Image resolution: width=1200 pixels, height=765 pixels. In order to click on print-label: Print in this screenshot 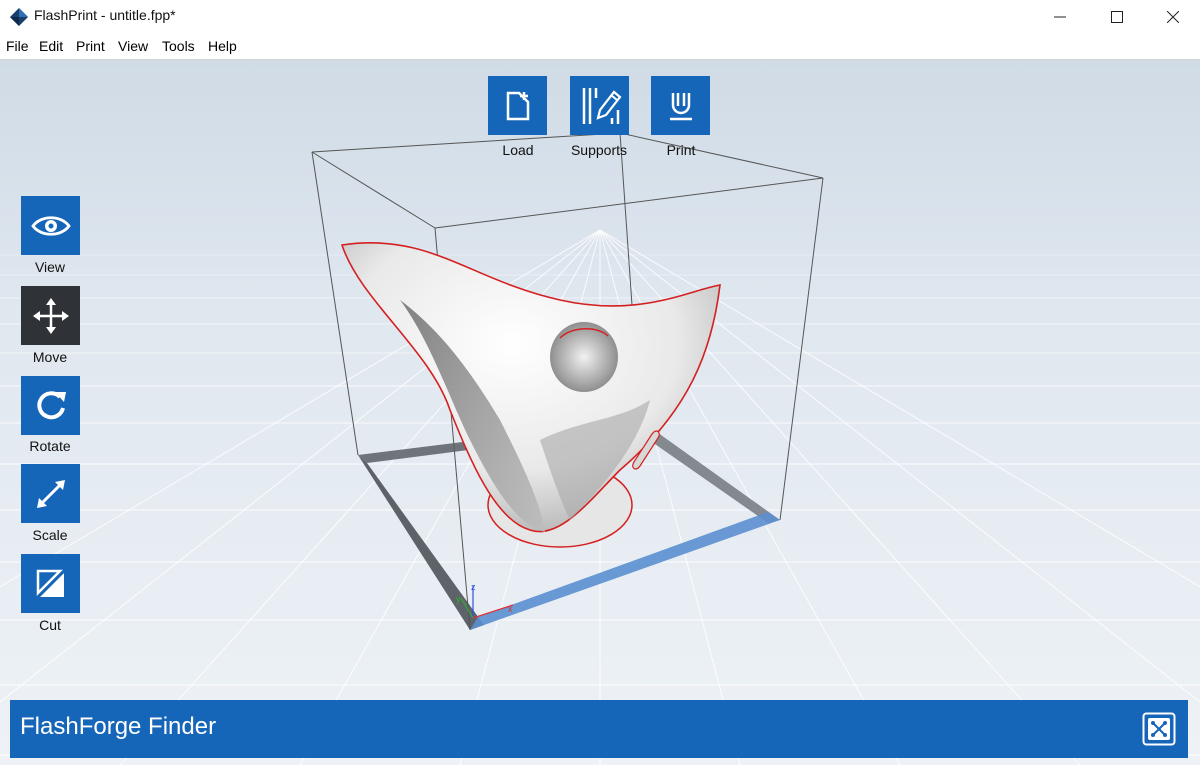, I will do `click(681, 150)`.